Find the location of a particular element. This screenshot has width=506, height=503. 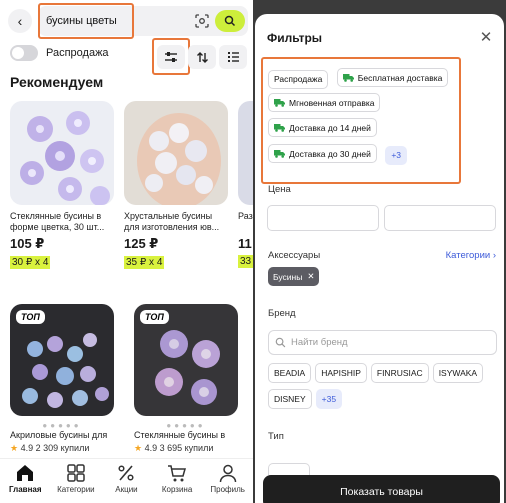

chip-free-delivery: Бесплатная доставка is located at coordinates (392, 77).